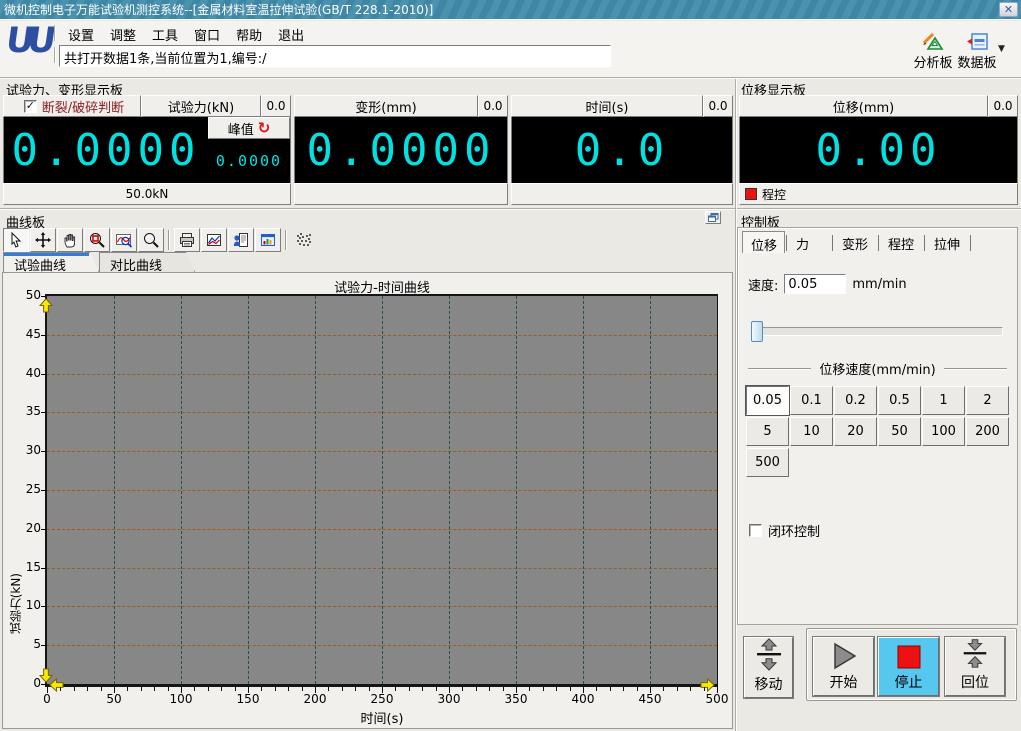 This screenshot has width=1021, height=731. I want to click on stop-label: 停止, so click(908, 683).